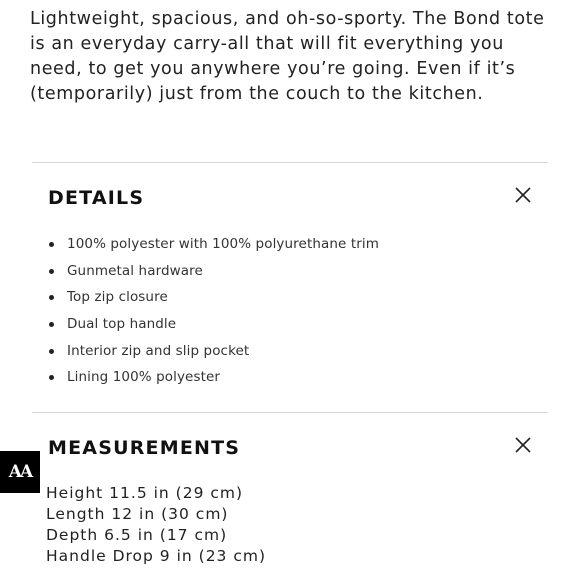  I want to click on list-item: Lining 100% polyester, so click(213, 380).